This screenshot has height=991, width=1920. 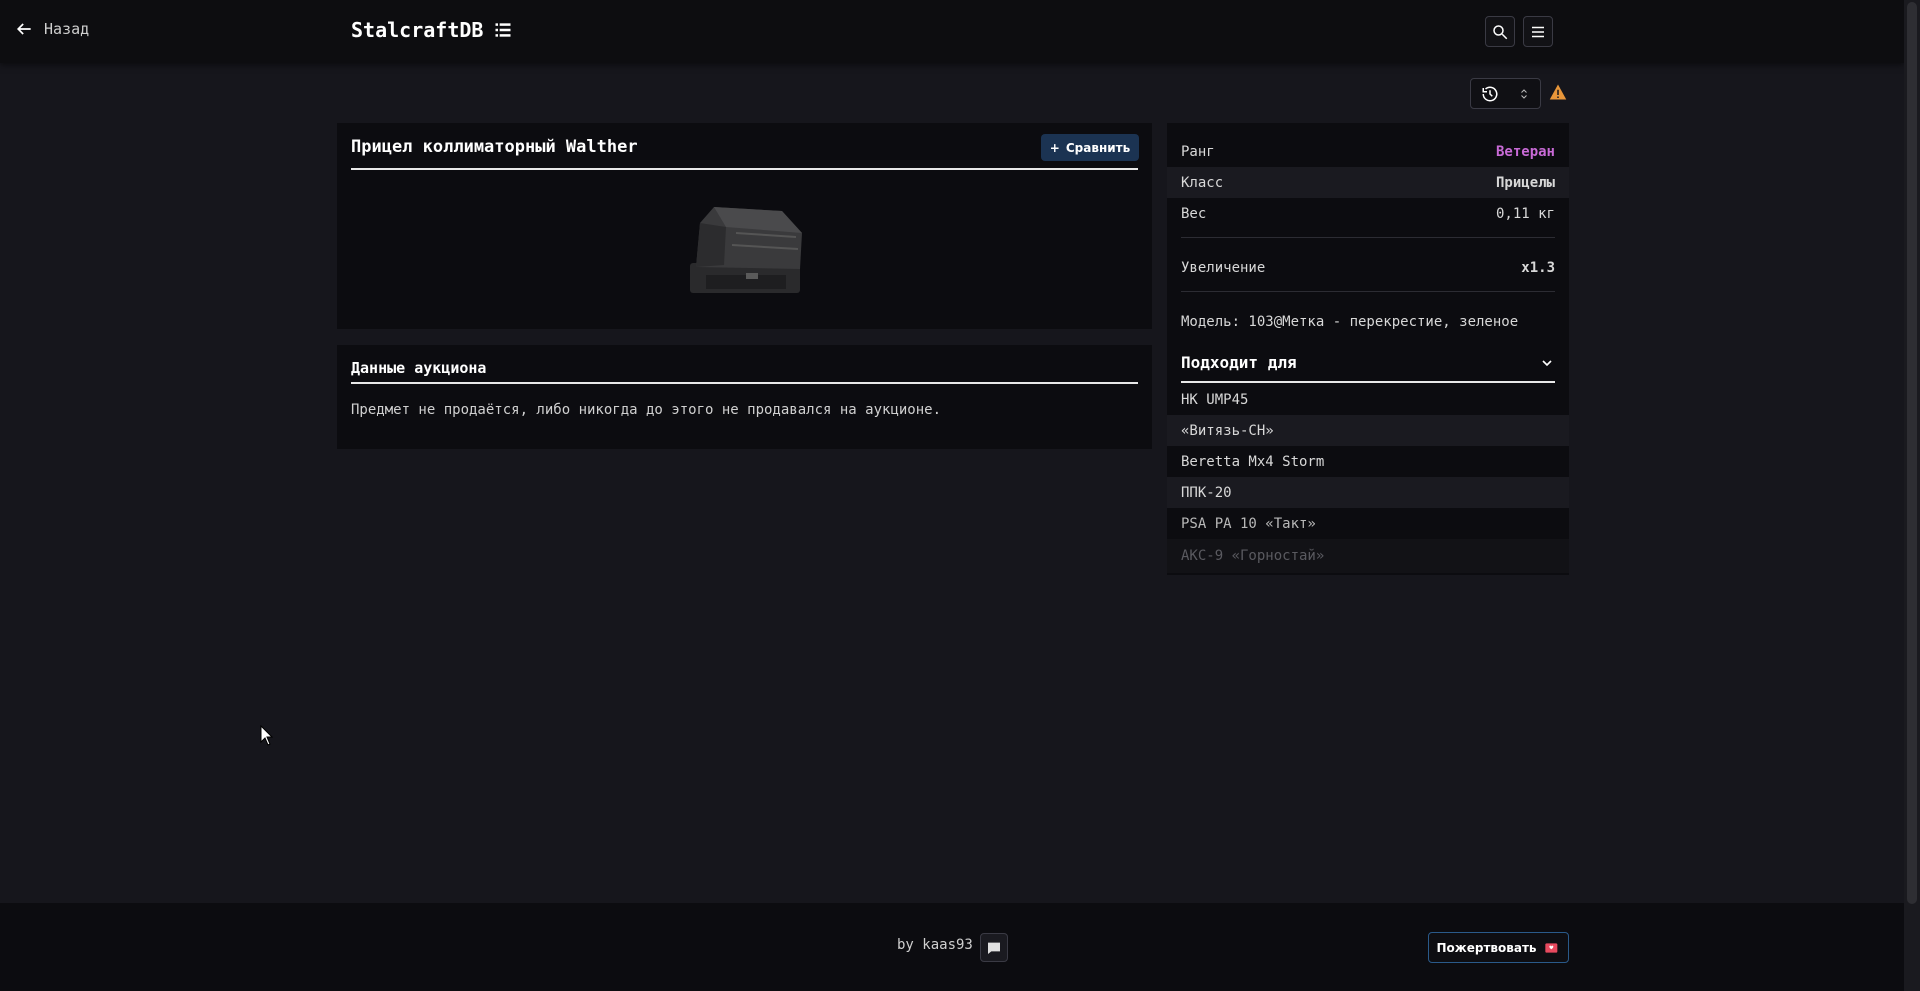 I want to click on chevron-updown-icon, so click(x=1524, y=93).